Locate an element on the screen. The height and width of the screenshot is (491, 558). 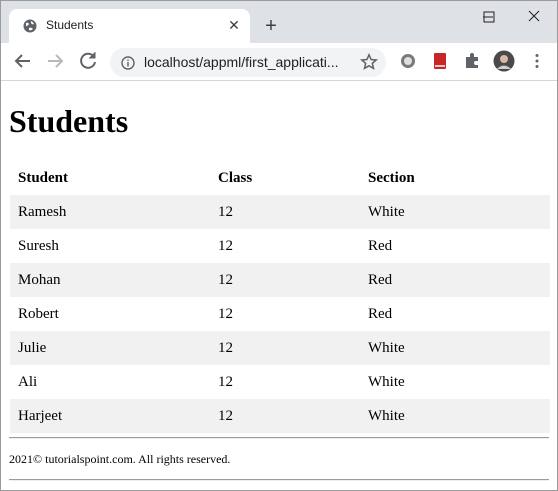
table-row: Suresh 12 Red is located at coordinates (280, 246).